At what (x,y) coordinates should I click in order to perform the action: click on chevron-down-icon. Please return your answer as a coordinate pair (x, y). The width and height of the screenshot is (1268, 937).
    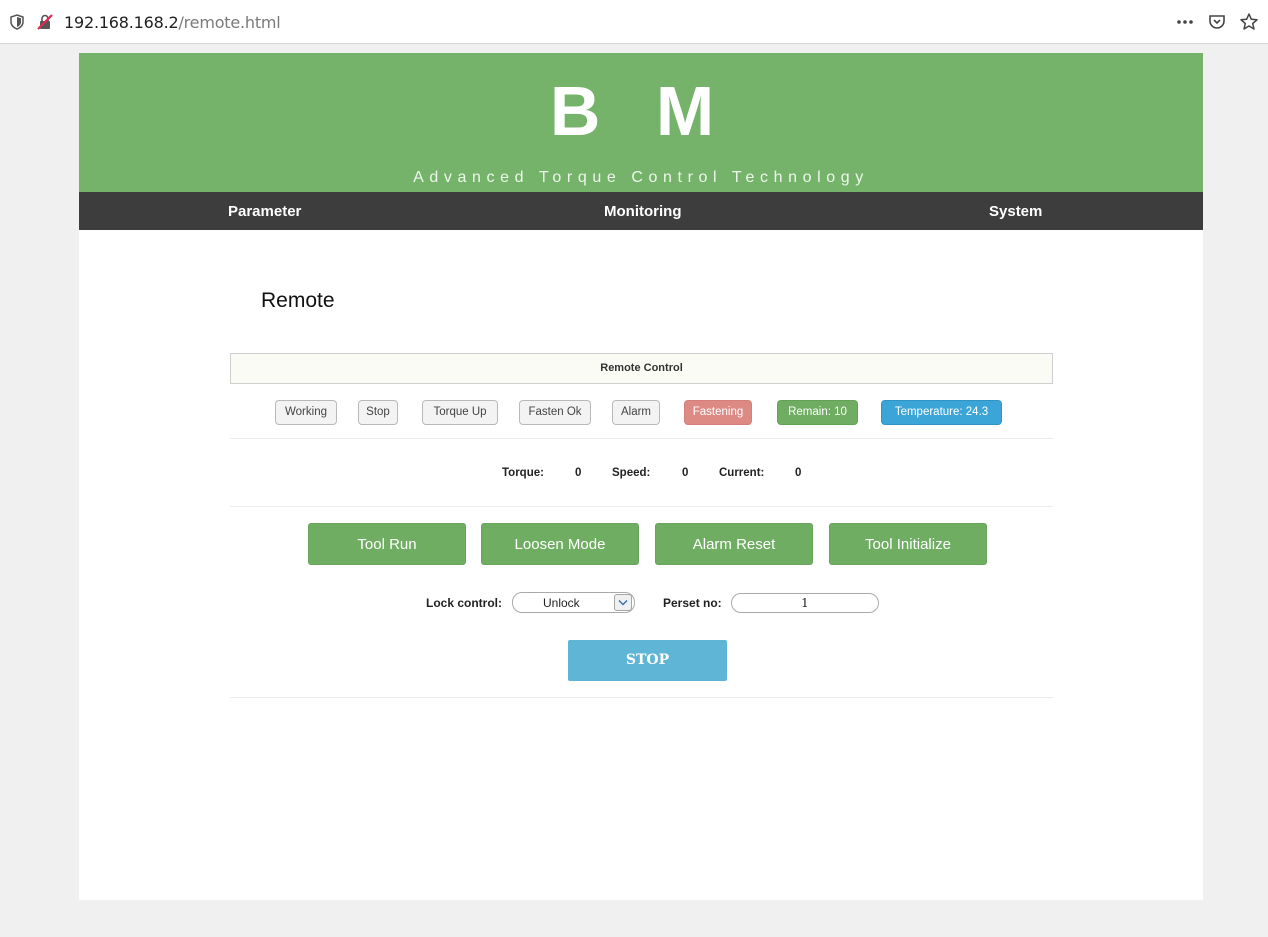
    Looking at the image, I should click on (623, 602).